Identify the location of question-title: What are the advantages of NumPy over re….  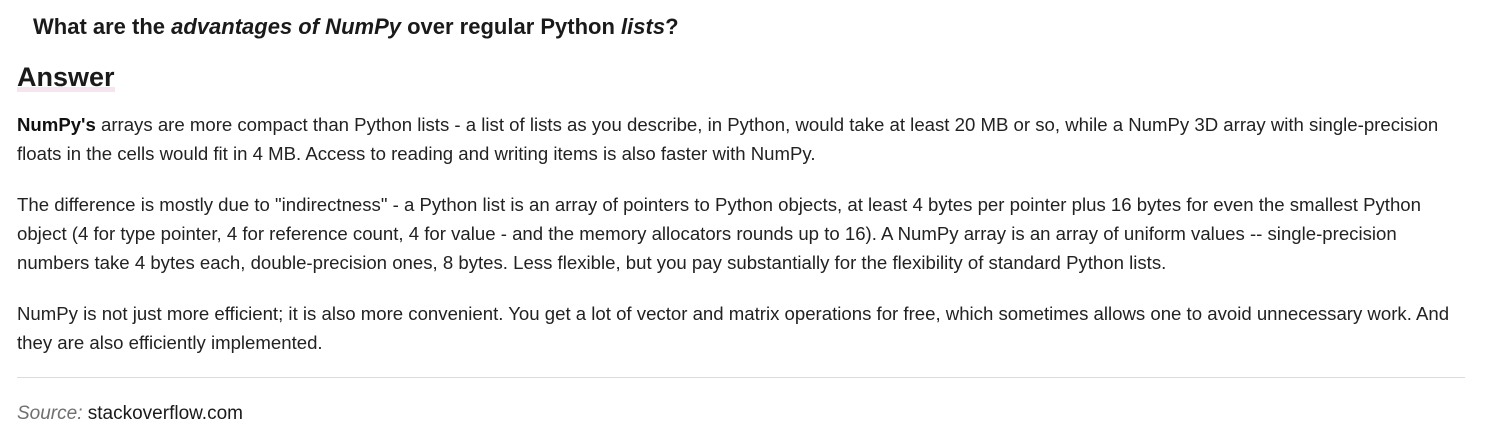
(741, 21).